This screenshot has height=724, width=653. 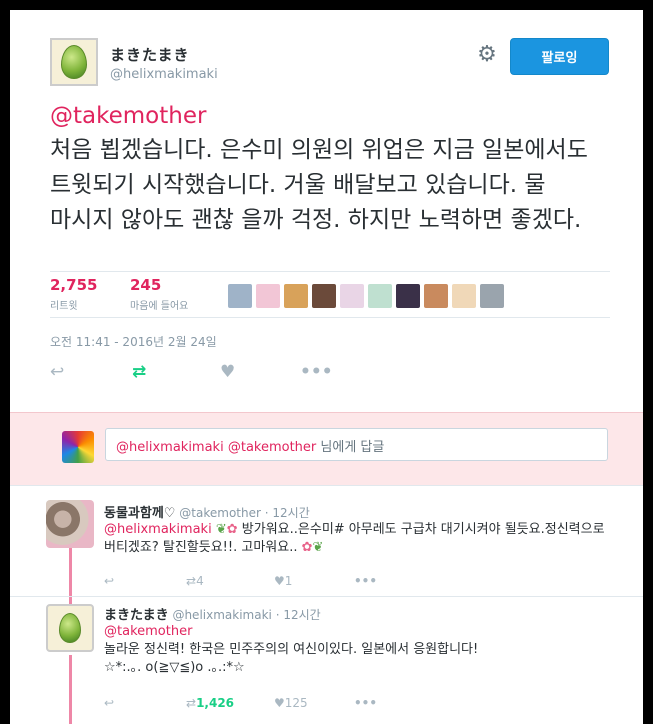 What do you see at coordinates (174, 667) in the screenshot?
I see `reply-body-line: ☆*:.｡. o(≧▽≦)o .｡.:*☆` at bounding box center [174, 667].